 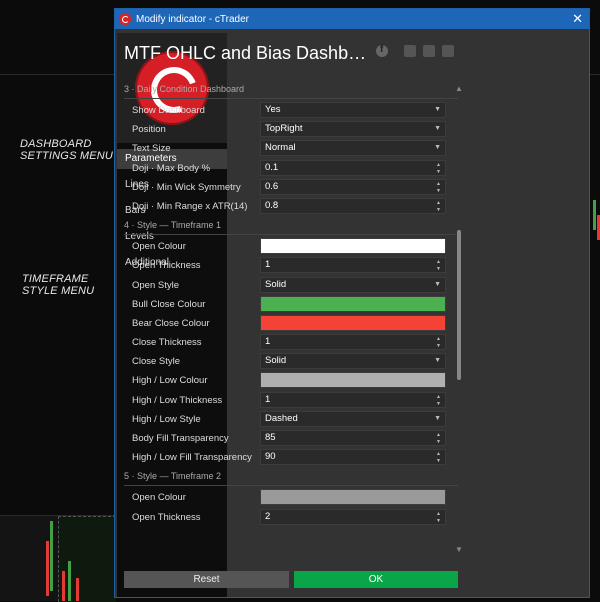 I want to click on section-header: 4 · Style — Timeframe 1, so click(x=291, y=226).